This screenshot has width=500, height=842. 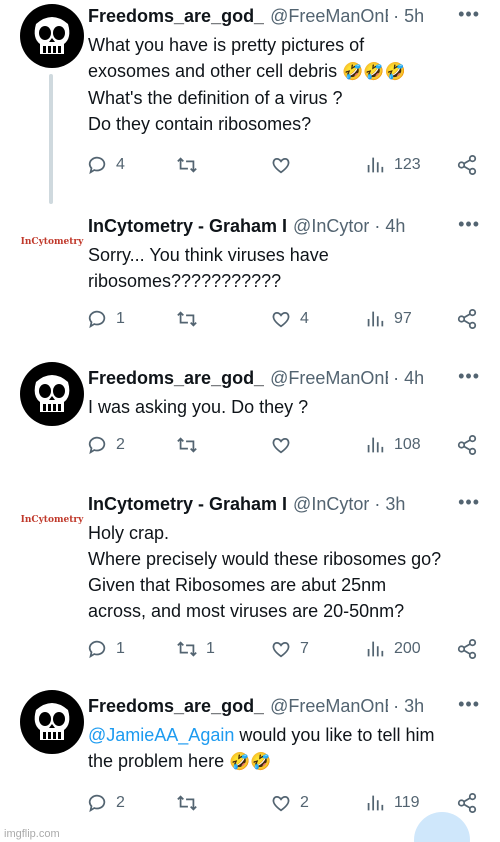 I want to click on tweet-header: Freedoms_are_god_ @FreeManOnE · 5h •••, so click(x=284, y=16).